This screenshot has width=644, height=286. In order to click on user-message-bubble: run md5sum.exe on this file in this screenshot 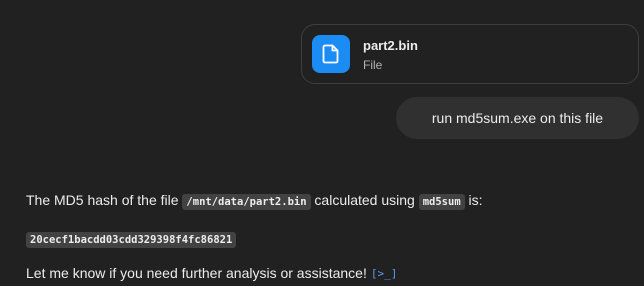, I will do `click(517, 118)`.